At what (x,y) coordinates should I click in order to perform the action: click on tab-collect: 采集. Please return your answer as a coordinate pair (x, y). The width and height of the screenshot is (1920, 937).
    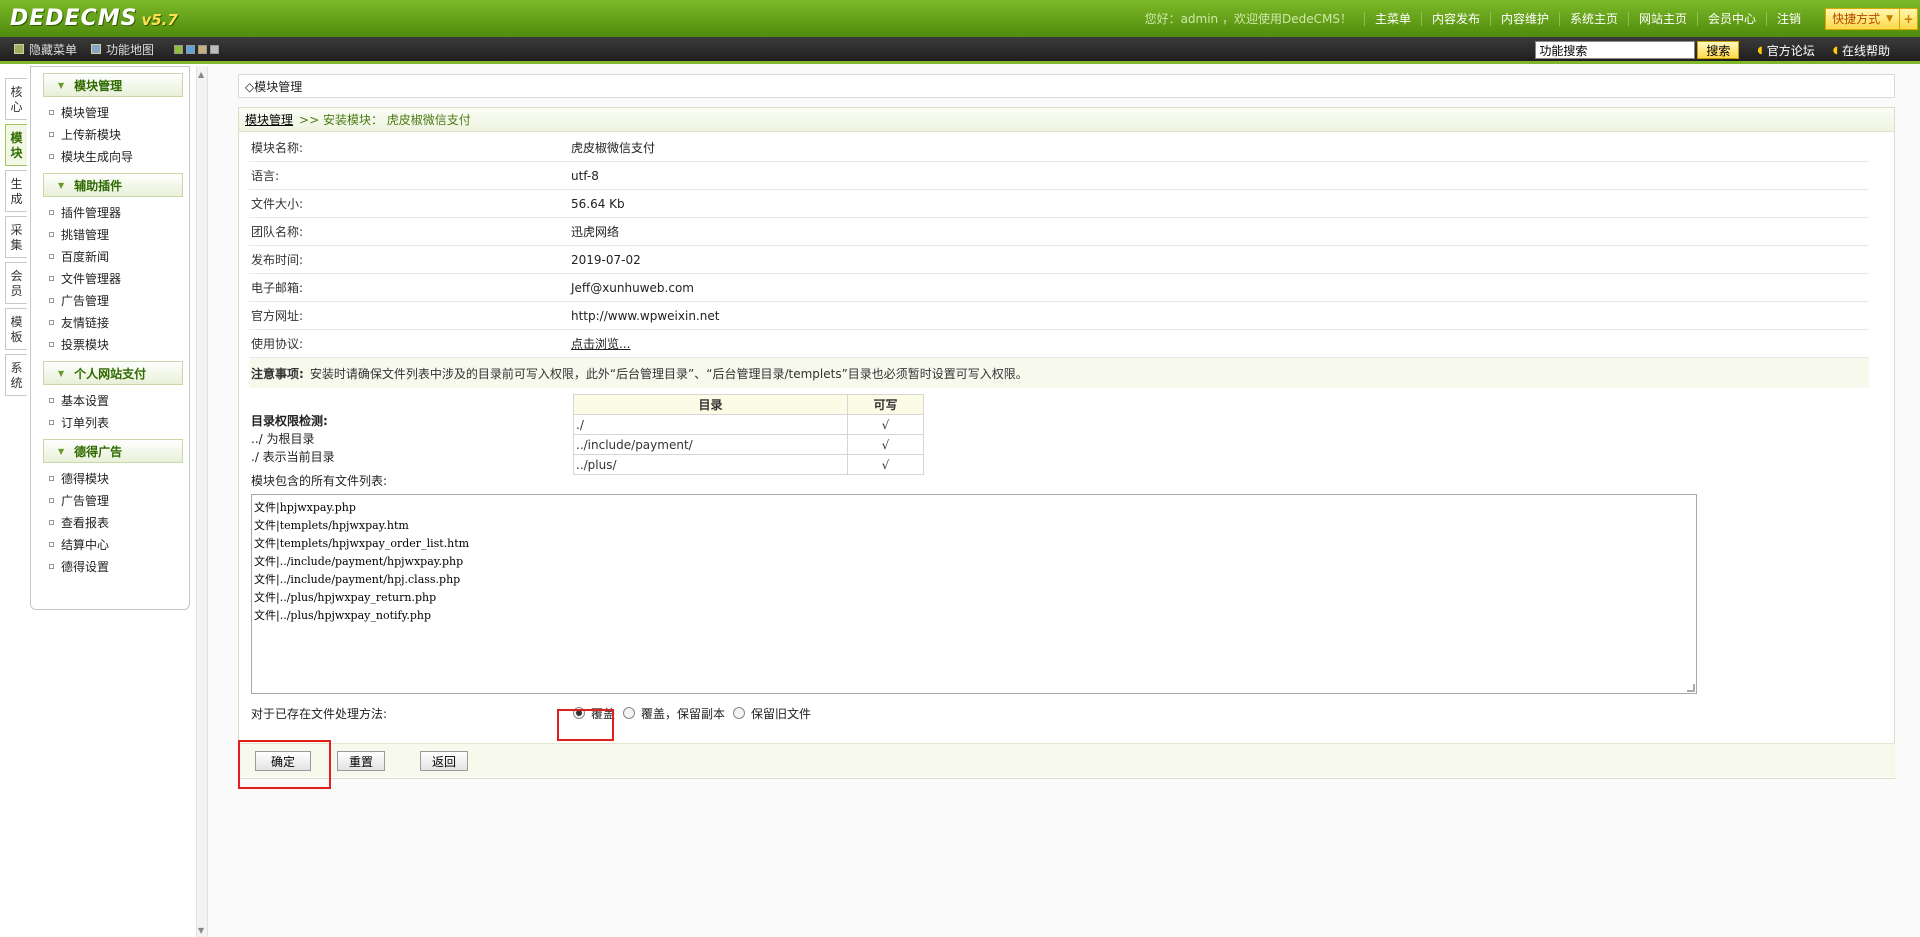
    Looking at the image, I should click on (16, 237).